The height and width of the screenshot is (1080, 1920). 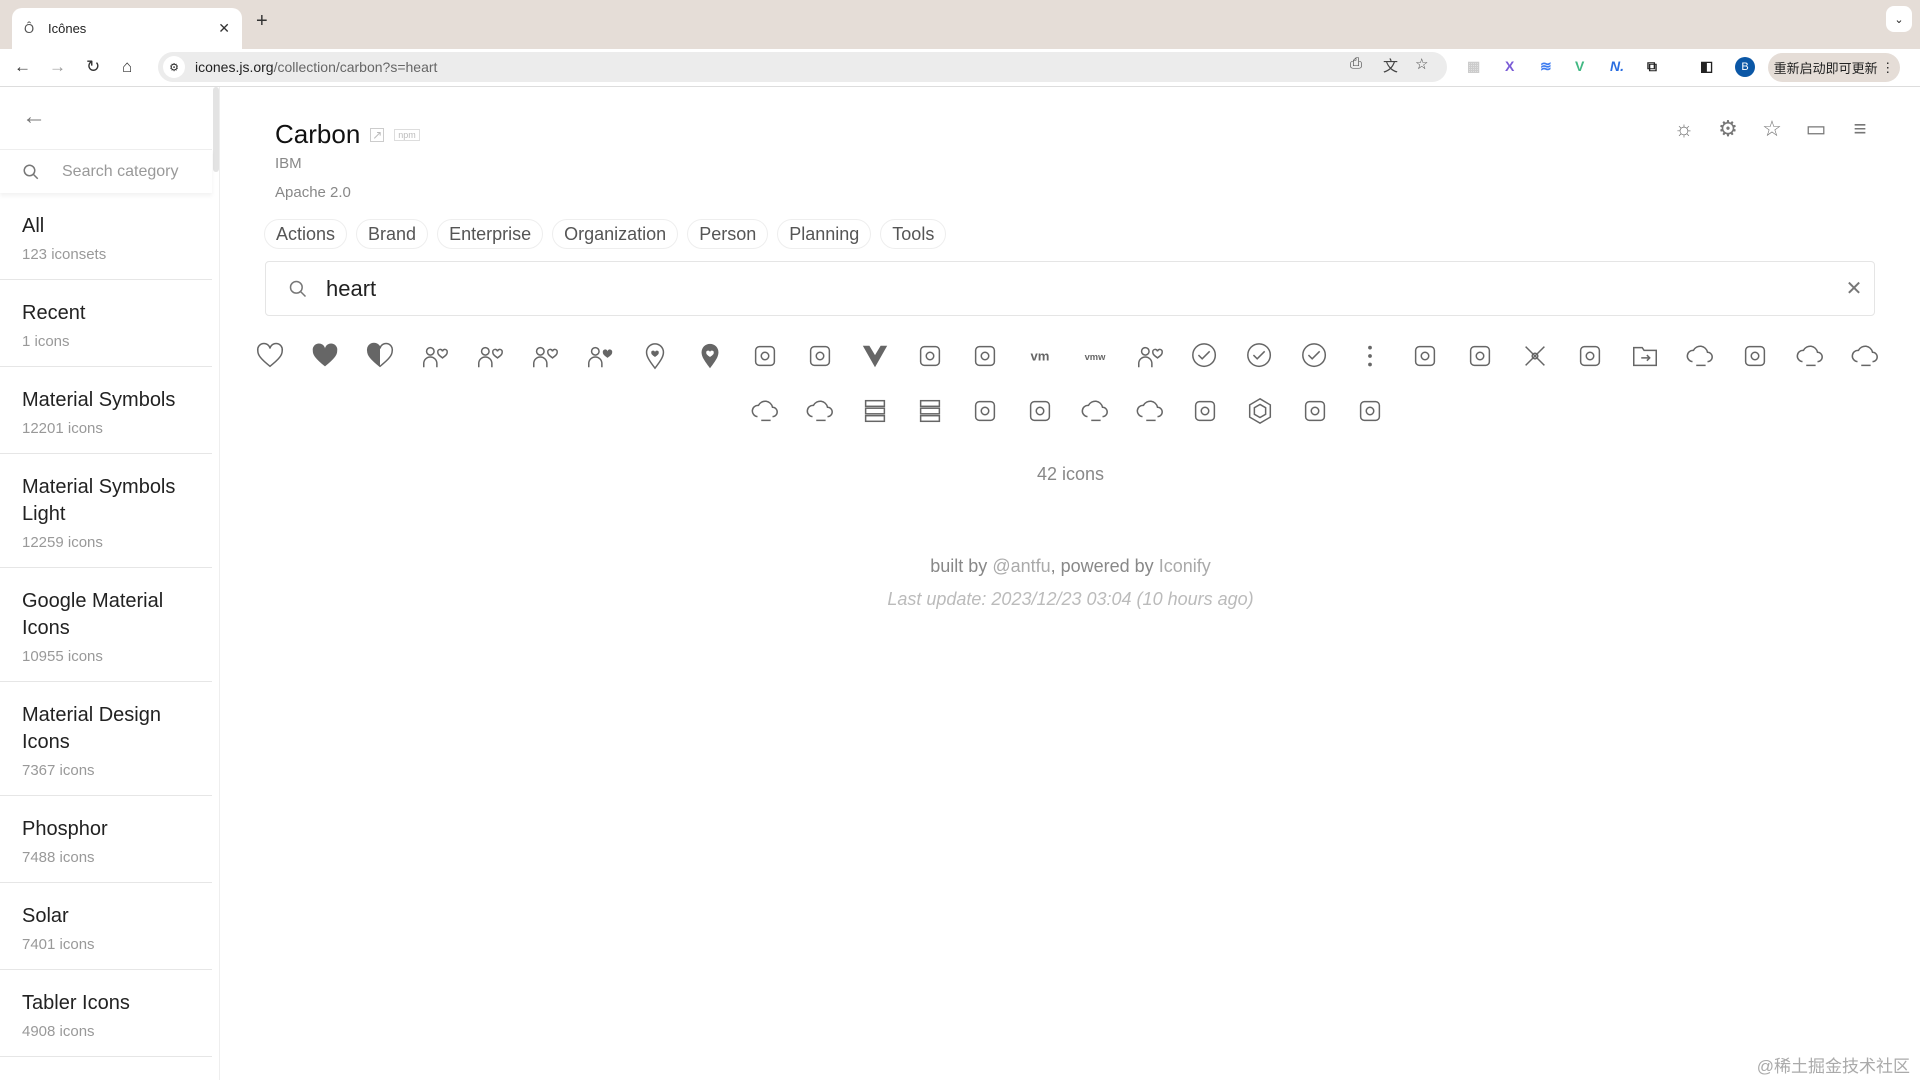 What do you see at coordinates (1589, 355) in the screenshot?
I see `icon-cell-ibm-cloud-pak-integration` at bounding box center [1589, 355].